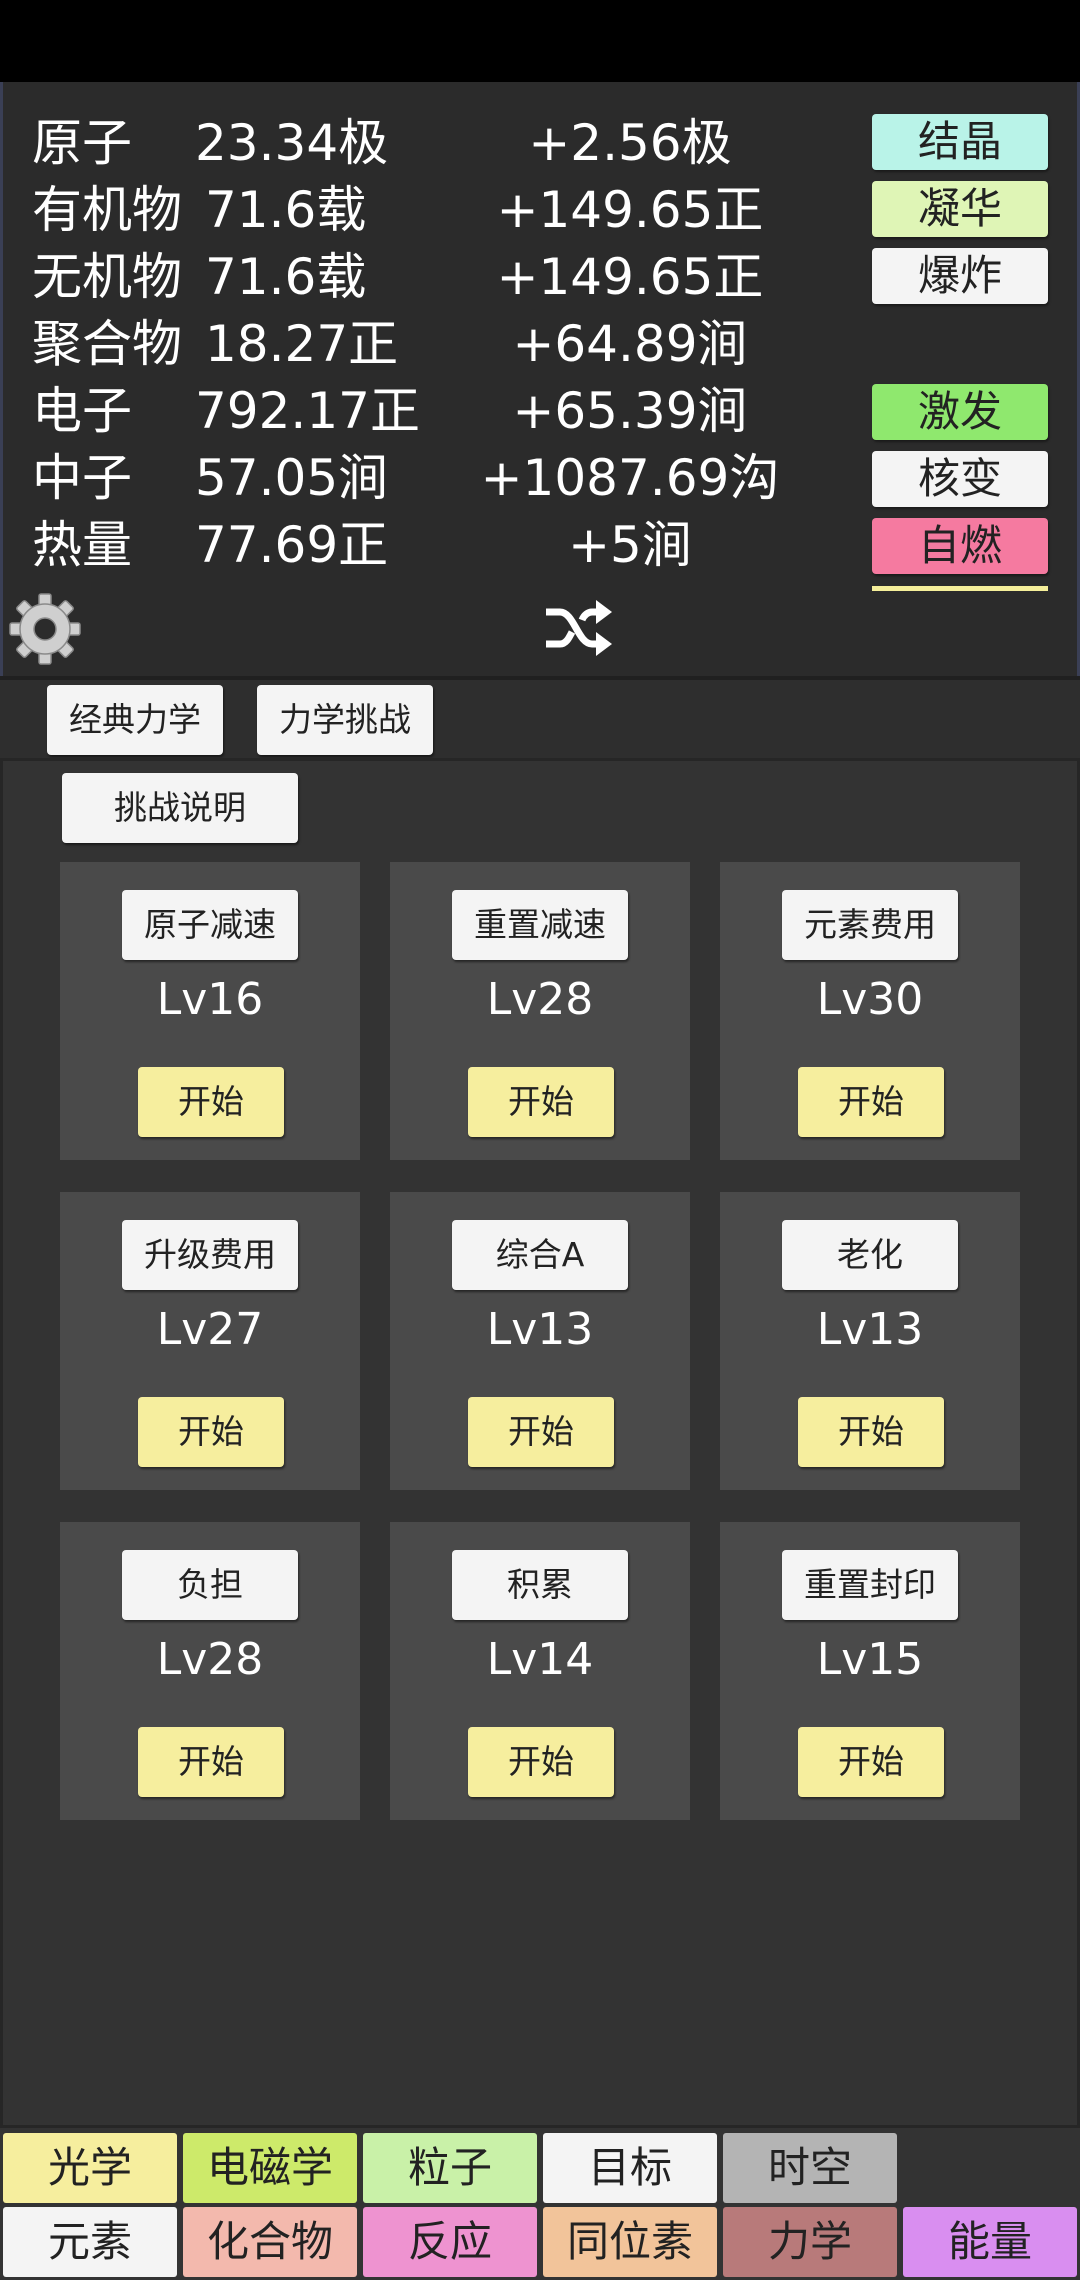  I want to click on status-bar, so click(540, 41).